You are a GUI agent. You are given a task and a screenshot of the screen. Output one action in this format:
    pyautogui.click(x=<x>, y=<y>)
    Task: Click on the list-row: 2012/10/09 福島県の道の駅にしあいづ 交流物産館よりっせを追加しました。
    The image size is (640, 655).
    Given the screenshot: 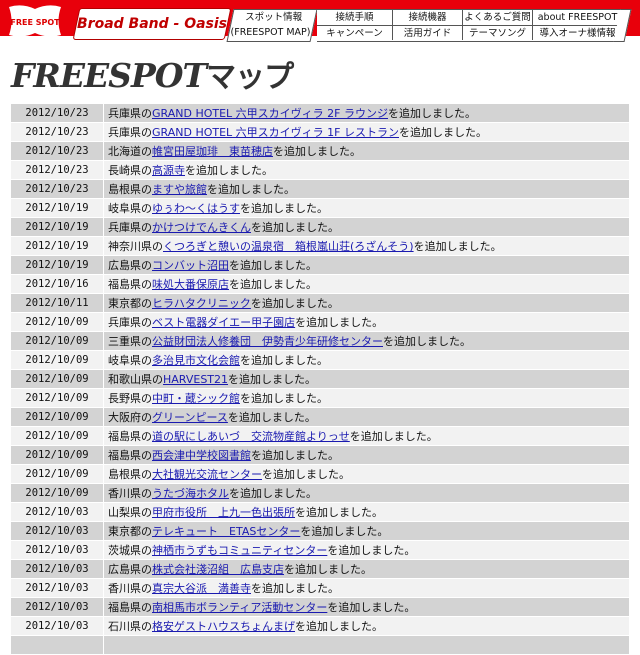 What is the action you would take?
    pyautogui.click(x=320, y=436)
    